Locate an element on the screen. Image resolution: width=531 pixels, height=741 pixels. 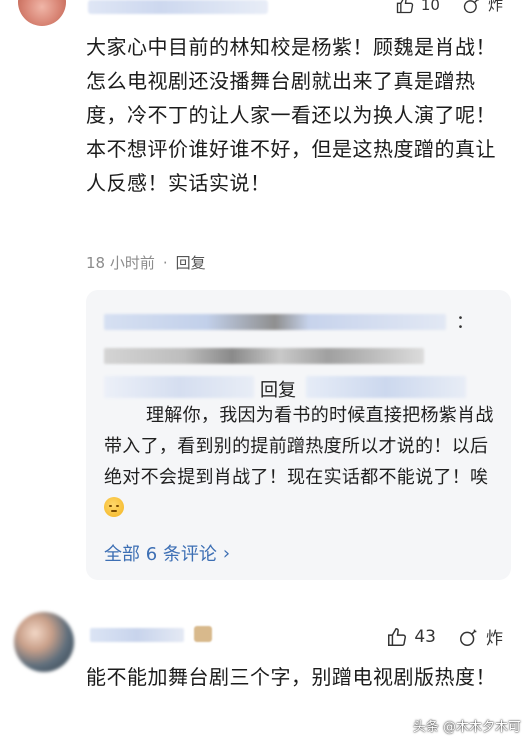
like-button: 10 is located at coordinates (417, 7).